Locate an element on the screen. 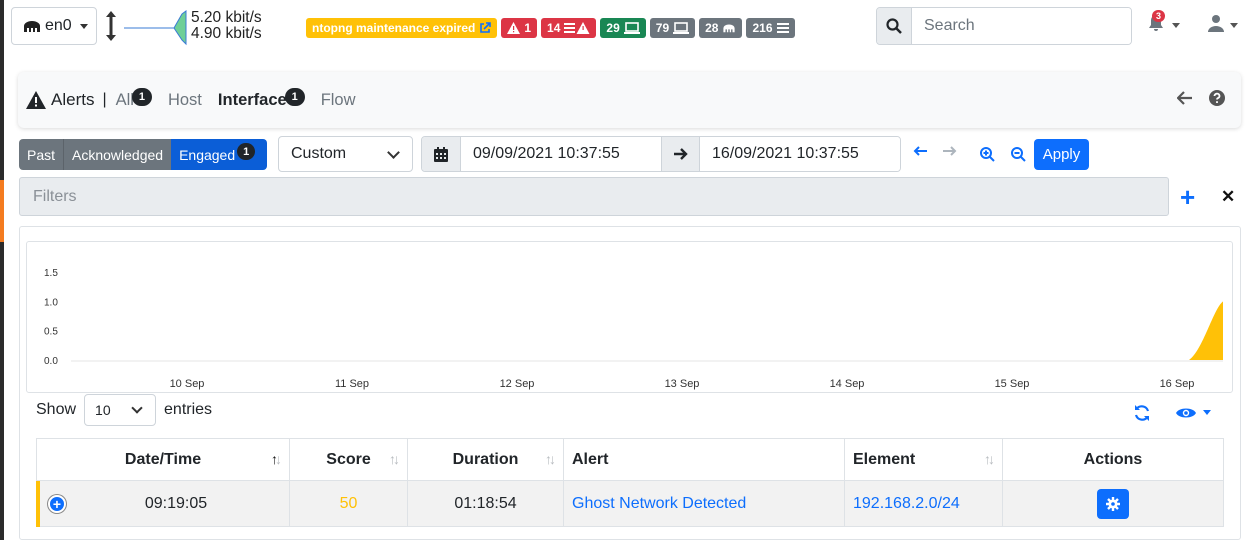 This screenshot has width=1252, height=540. engaged-button: Engaged 1 is located at coordinates (219, 154).